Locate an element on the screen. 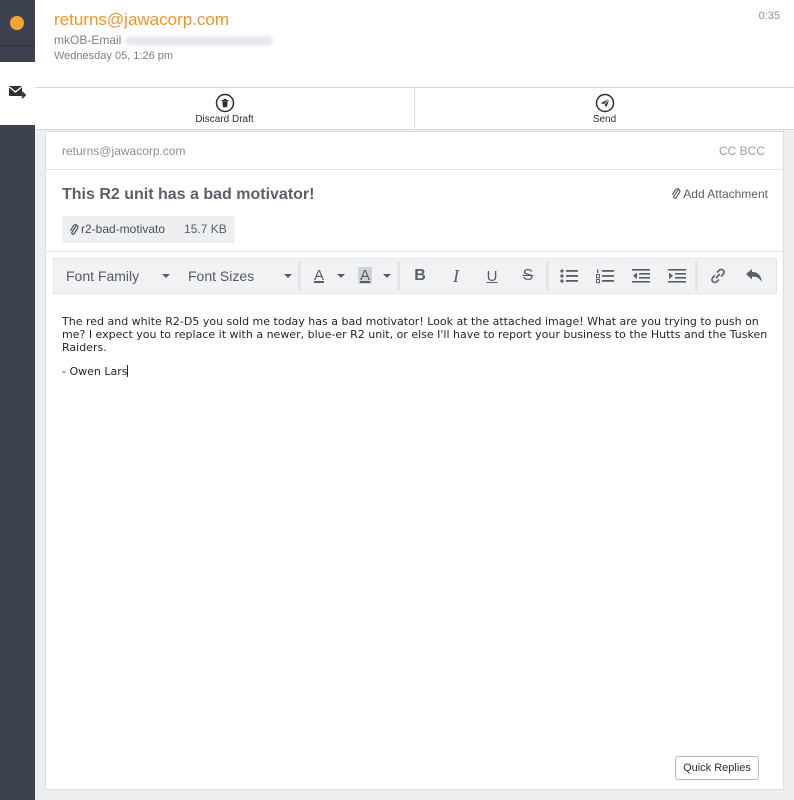 This screenshot has height=800, width=794. font-sizes-label: Font Sizes is located at coordinates (221, 276).